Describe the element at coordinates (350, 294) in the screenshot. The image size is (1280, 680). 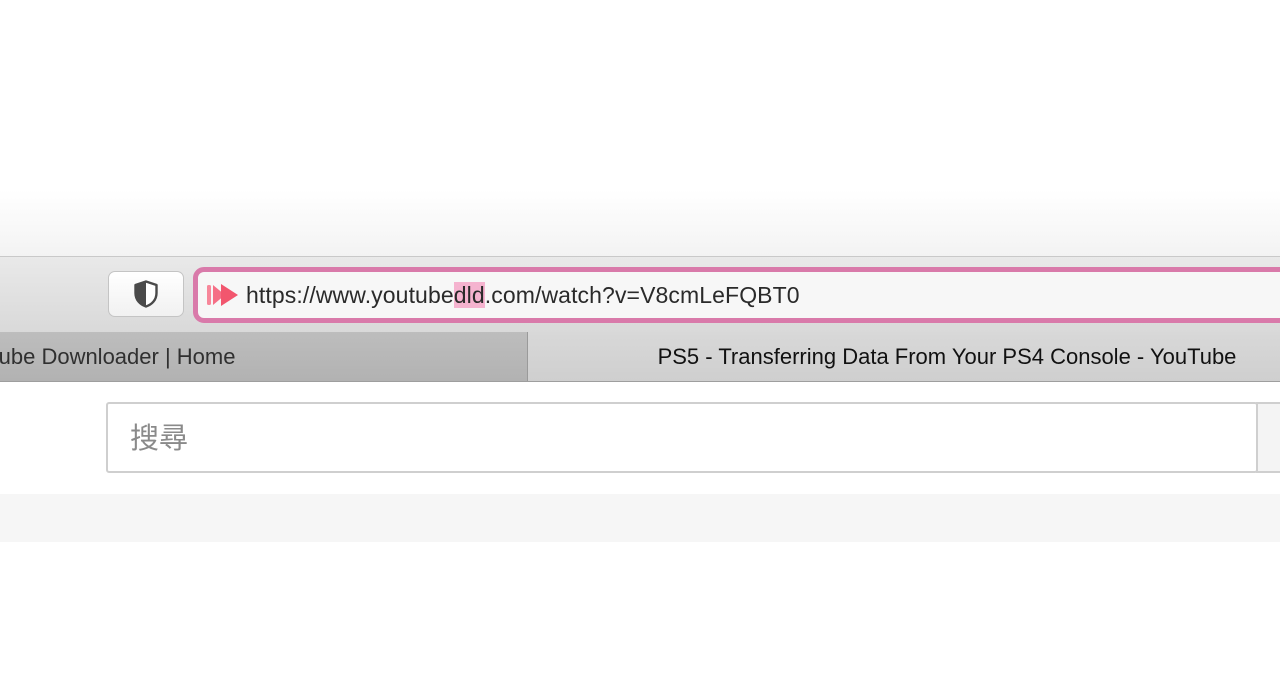
I see `url-prefix: https://www.youtube` at that location.